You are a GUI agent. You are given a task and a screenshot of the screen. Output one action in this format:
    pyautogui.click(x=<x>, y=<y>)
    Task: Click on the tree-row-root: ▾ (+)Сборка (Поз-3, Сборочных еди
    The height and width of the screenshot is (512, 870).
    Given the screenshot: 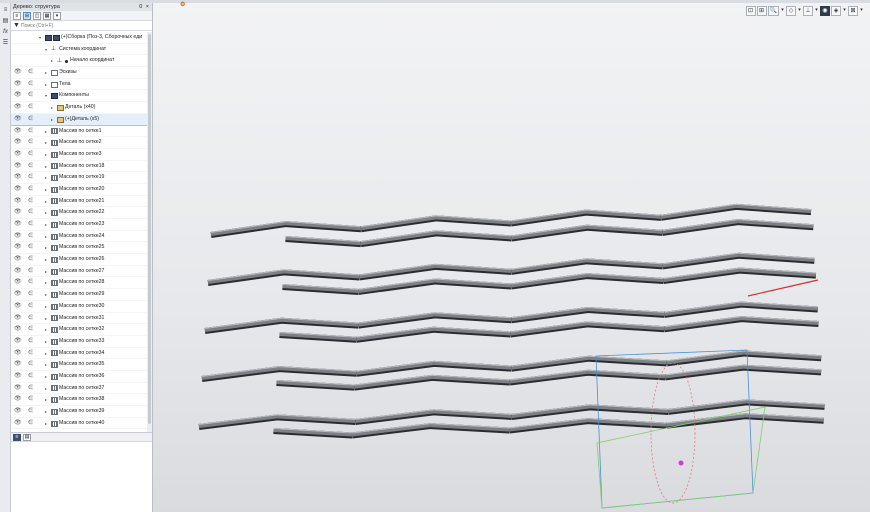 What is the action you would take?
    pyautogui.click(x=79, y=38)
    